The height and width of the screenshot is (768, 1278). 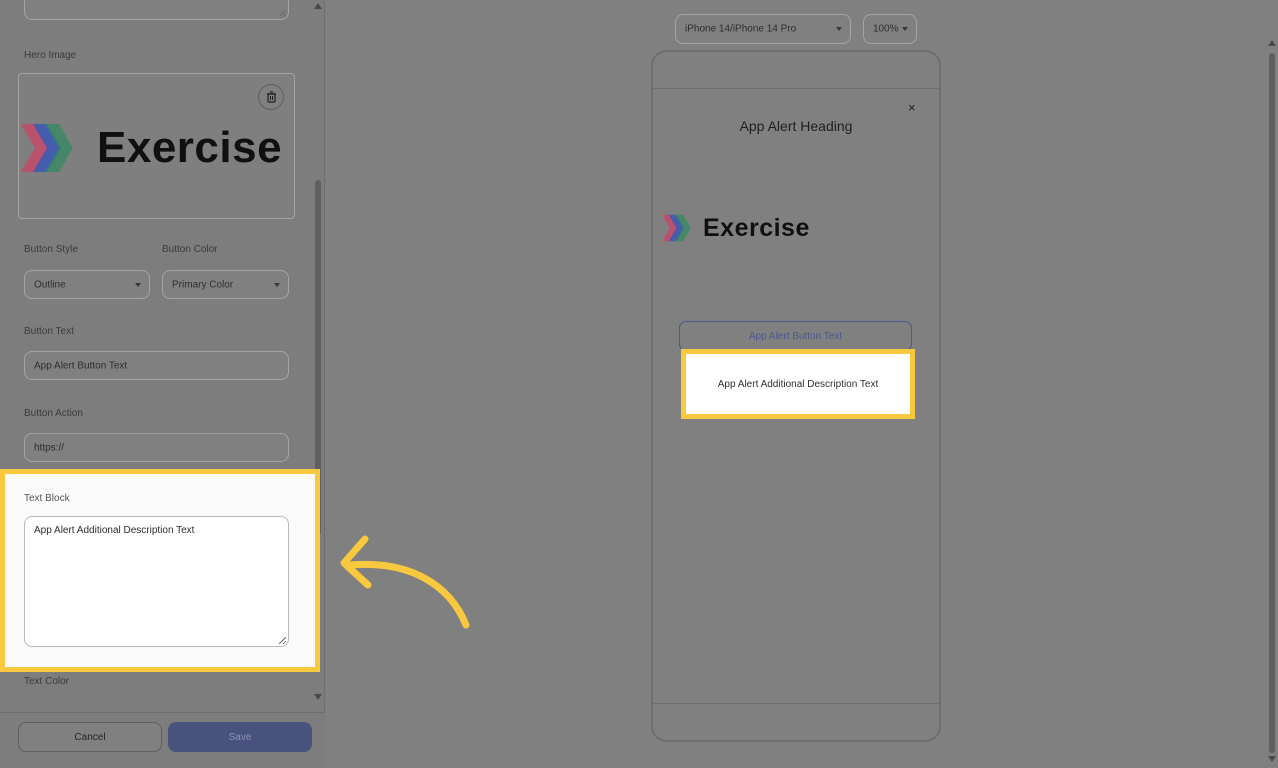 What do you see at coordinates (795, 336) in the screenshot?
I see `alert-action-button: App Alert Button Text` at bounding box center [795, 336].